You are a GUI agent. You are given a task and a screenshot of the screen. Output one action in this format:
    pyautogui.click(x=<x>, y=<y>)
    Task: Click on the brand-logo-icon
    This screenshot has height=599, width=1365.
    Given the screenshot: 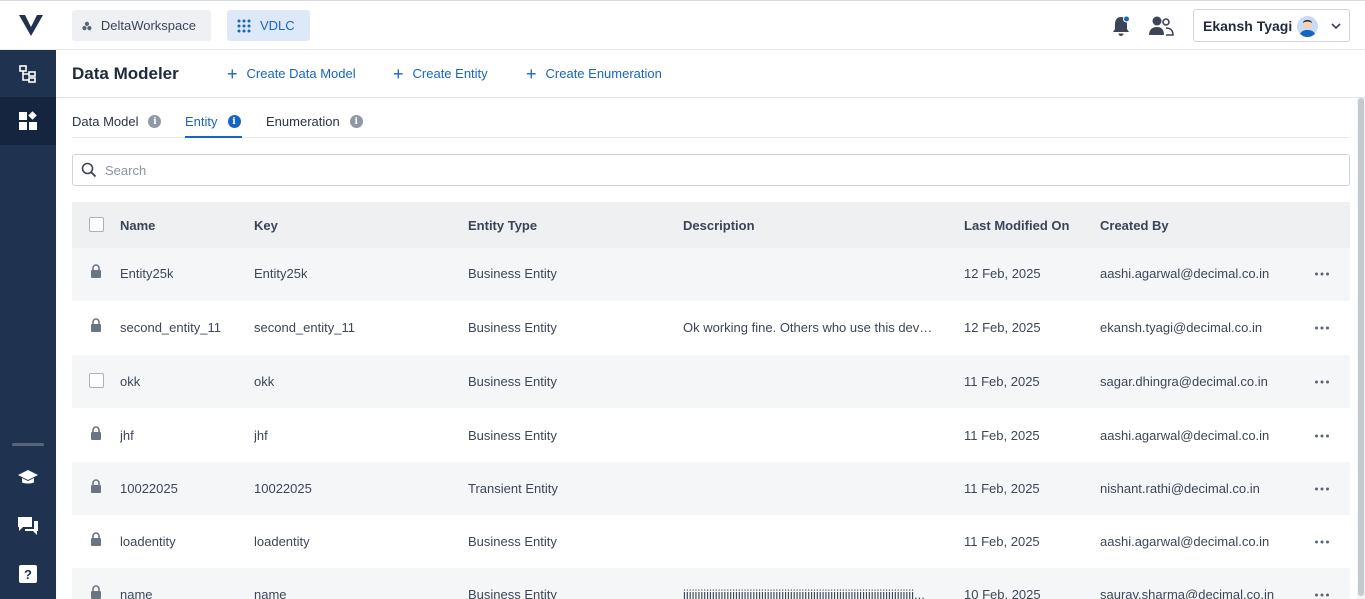 What is the action you would take?
    pyautogui.click(x=31, y=25)
    